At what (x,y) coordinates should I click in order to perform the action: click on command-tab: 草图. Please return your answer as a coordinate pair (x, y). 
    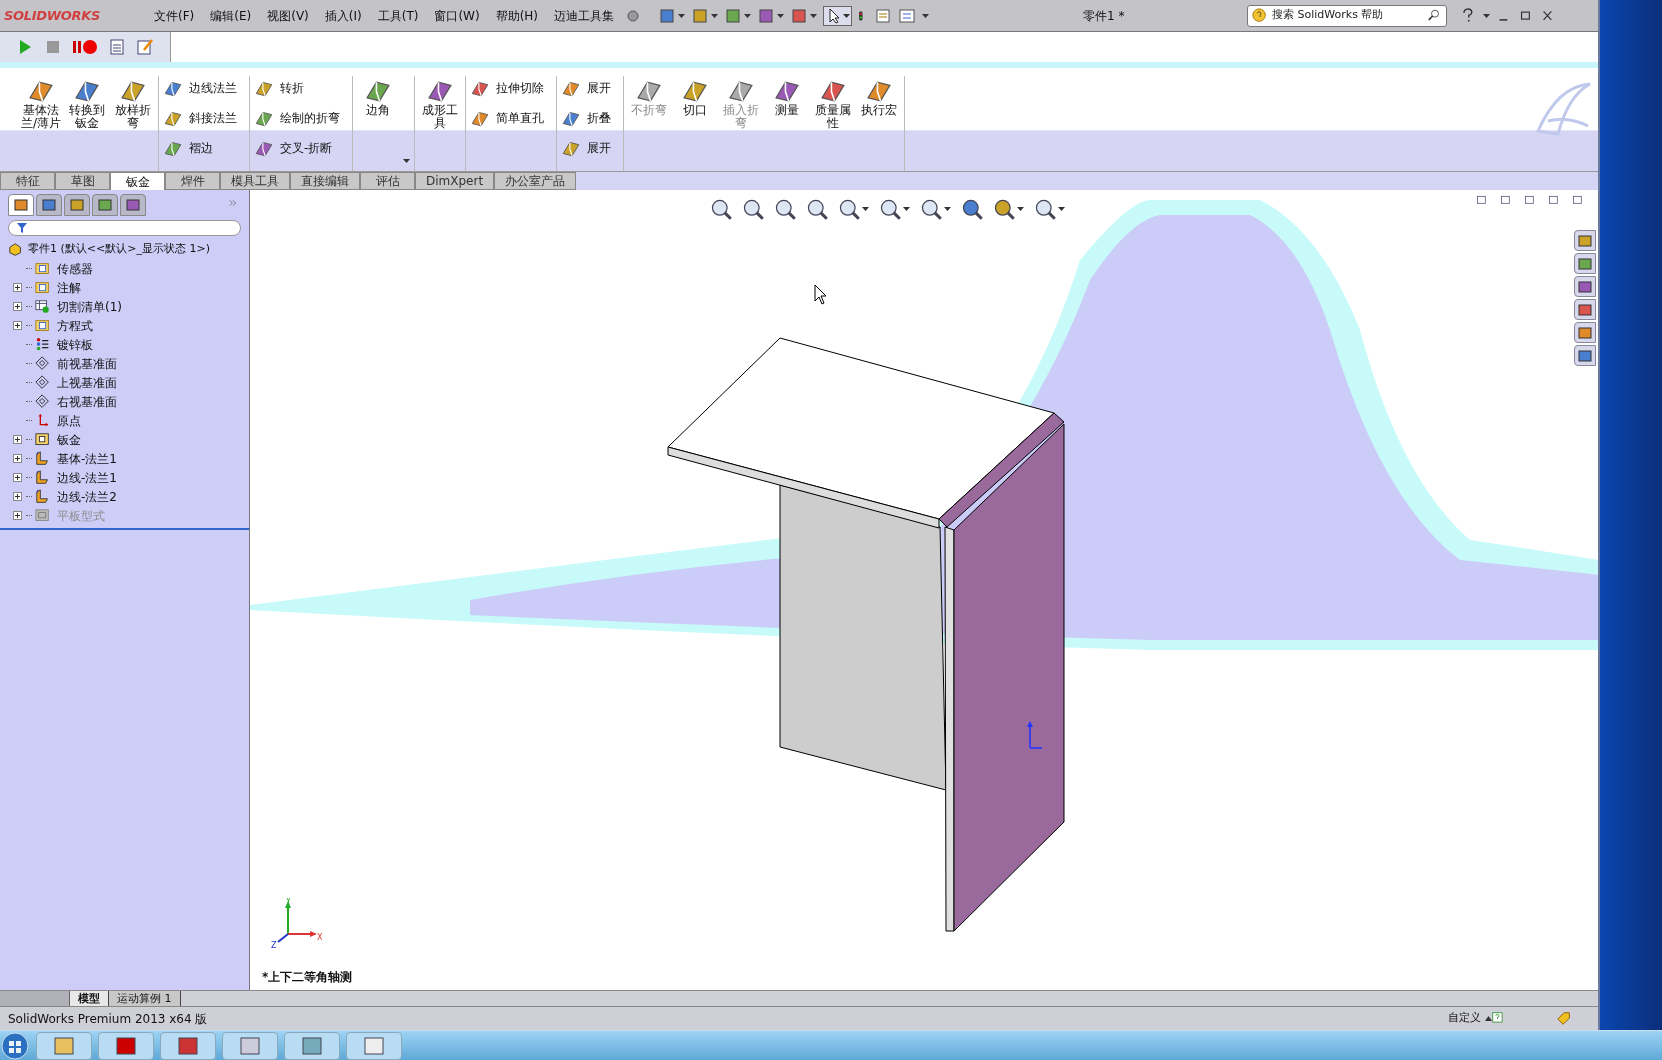
    Looking at the image, I should click on (82, 181).